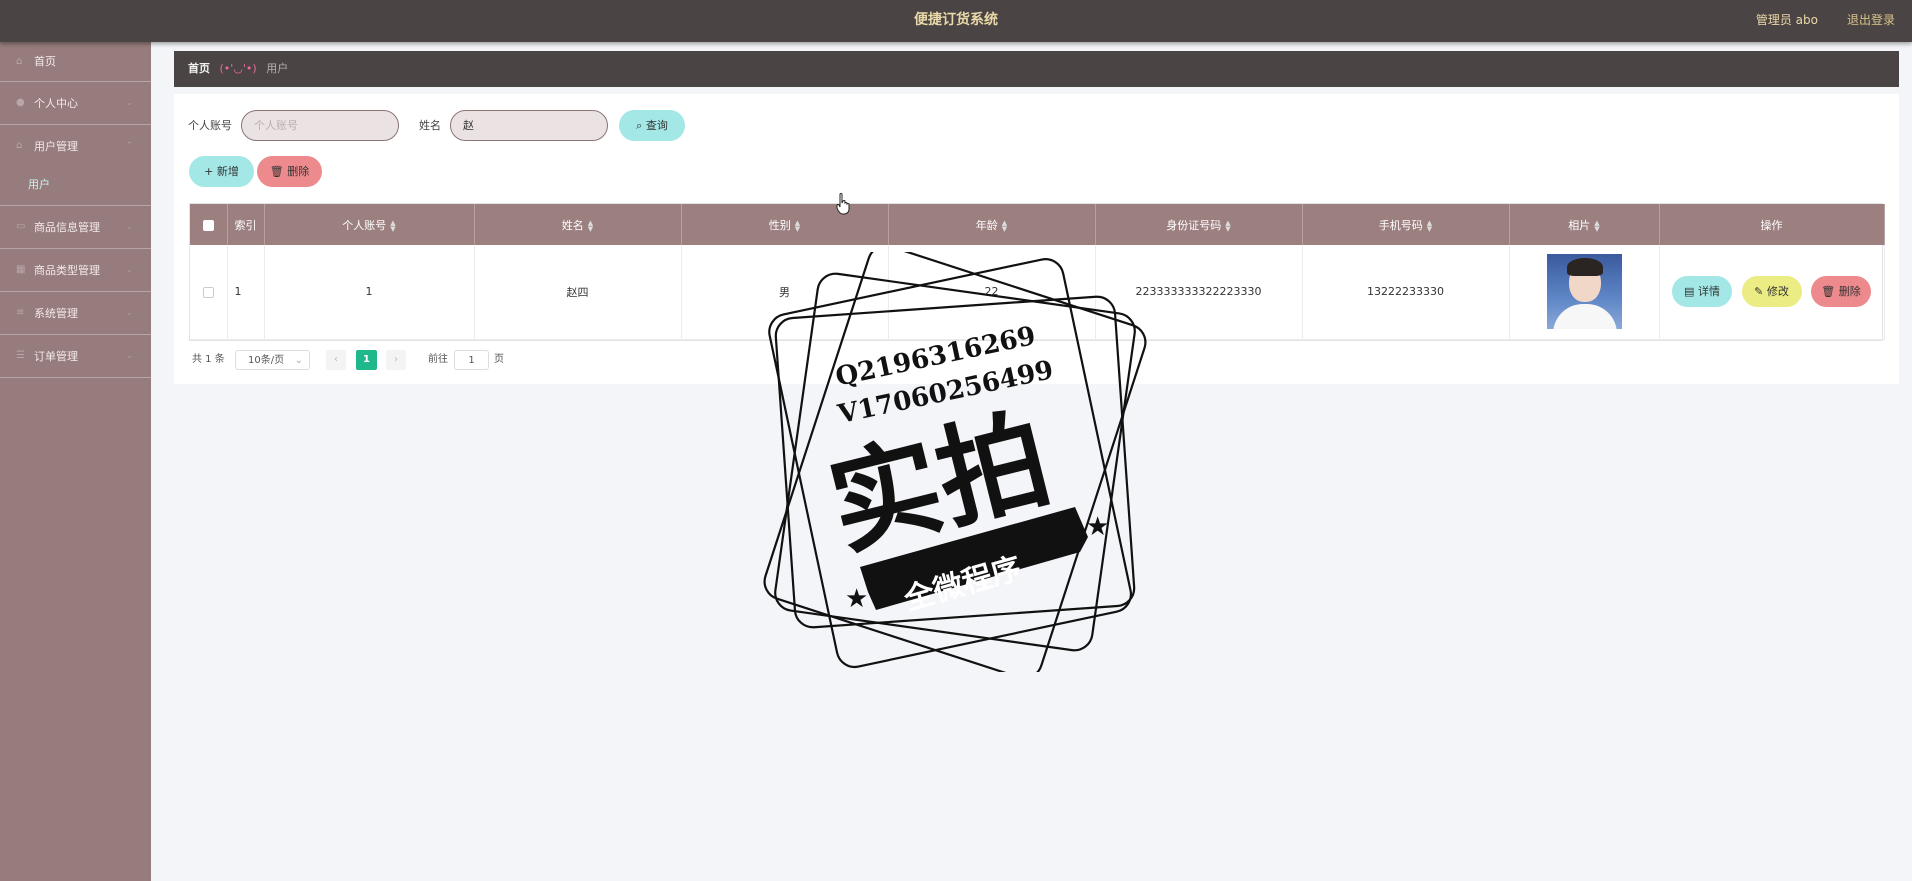  I want to click on column-header-label: 身份证号码, so click(1194, 225).